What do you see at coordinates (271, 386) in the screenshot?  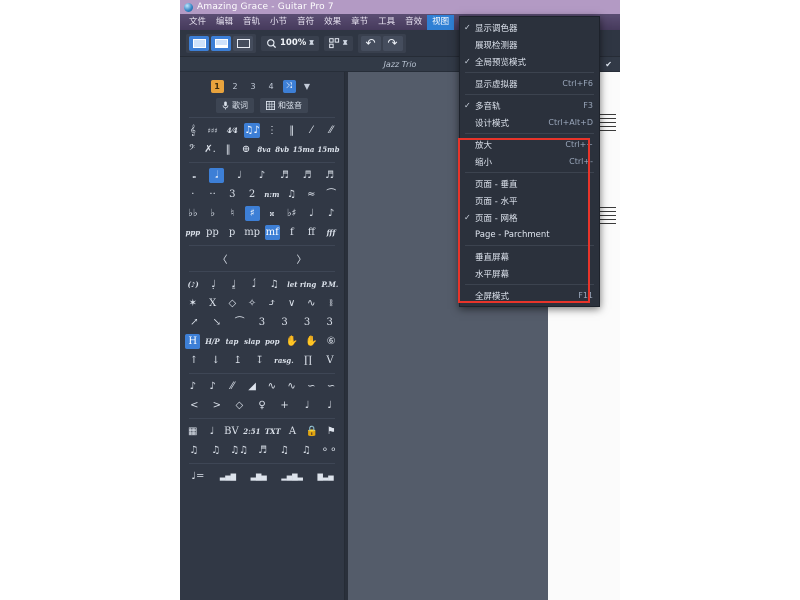 I see `trill-icon: ∿` at bounding box center [271, 386].